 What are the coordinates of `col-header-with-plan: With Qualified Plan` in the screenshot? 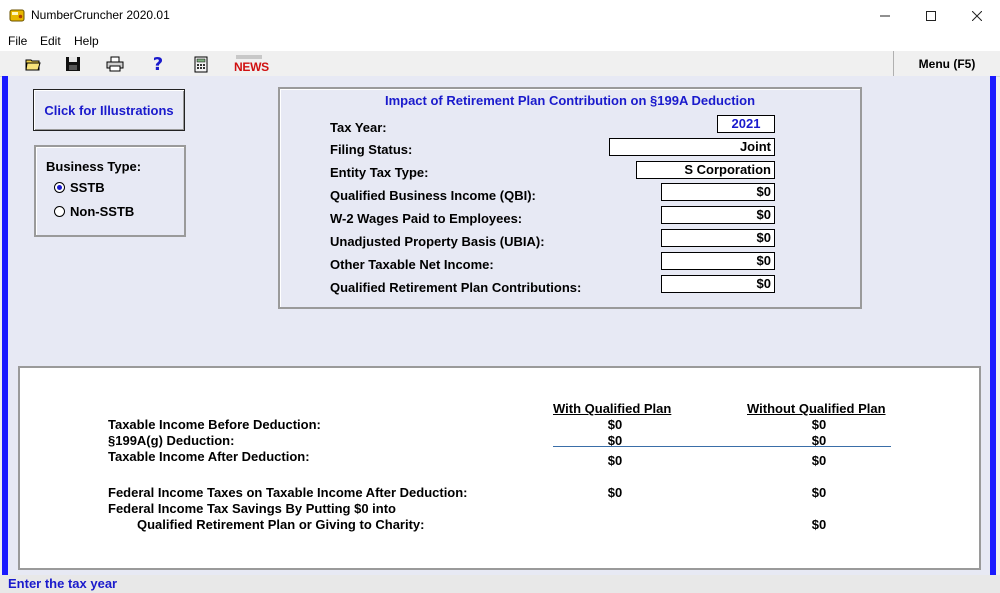 It's located at (612, 408).